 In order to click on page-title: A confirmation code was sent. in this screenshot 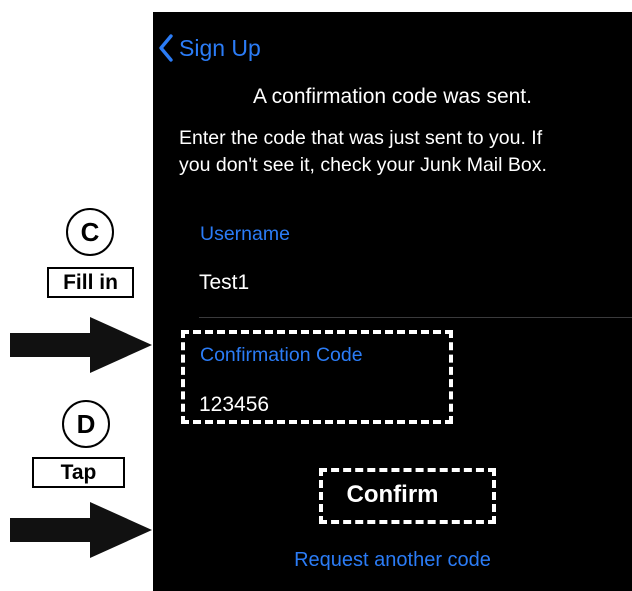, I will do `click(392, 96)`.